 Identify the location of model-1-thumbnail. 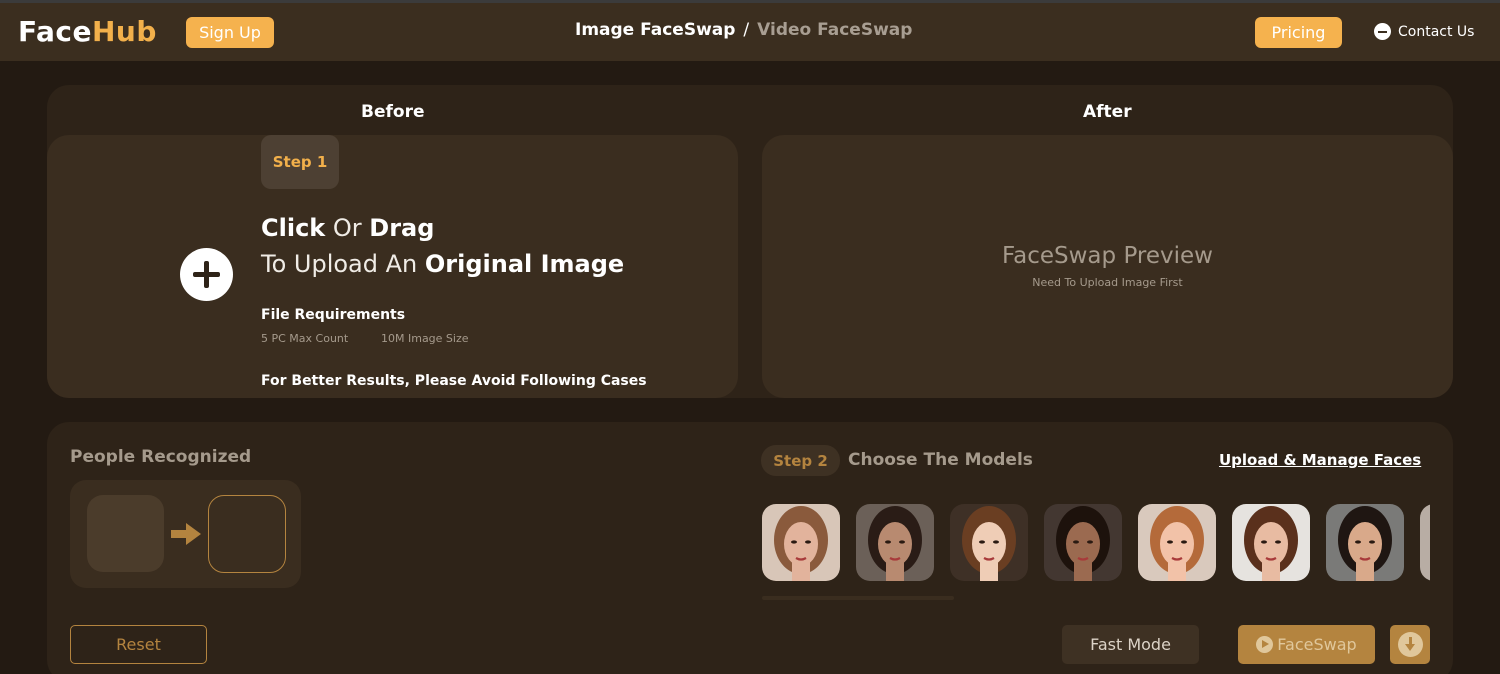
(801, 542).